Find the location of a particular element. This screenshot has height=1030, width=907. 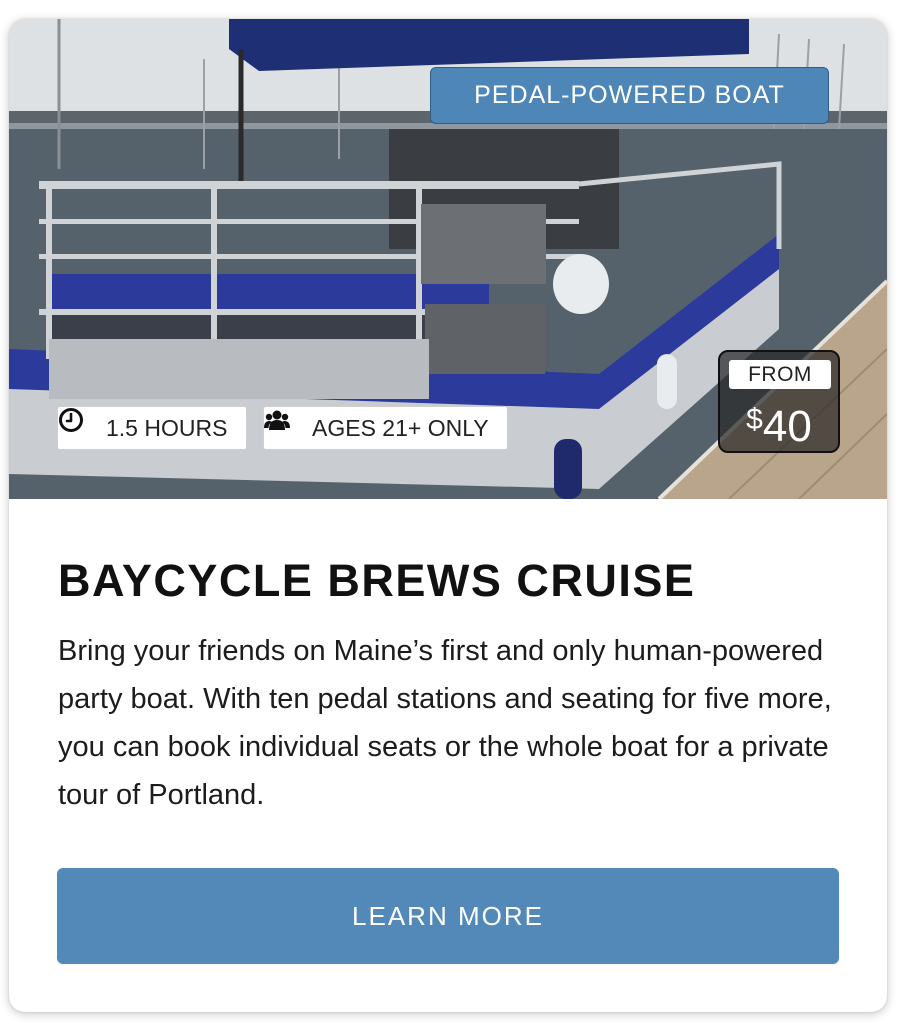

tour-title: BAYCYCLE BREWS CRUISE is located at coordinates (377, 580).